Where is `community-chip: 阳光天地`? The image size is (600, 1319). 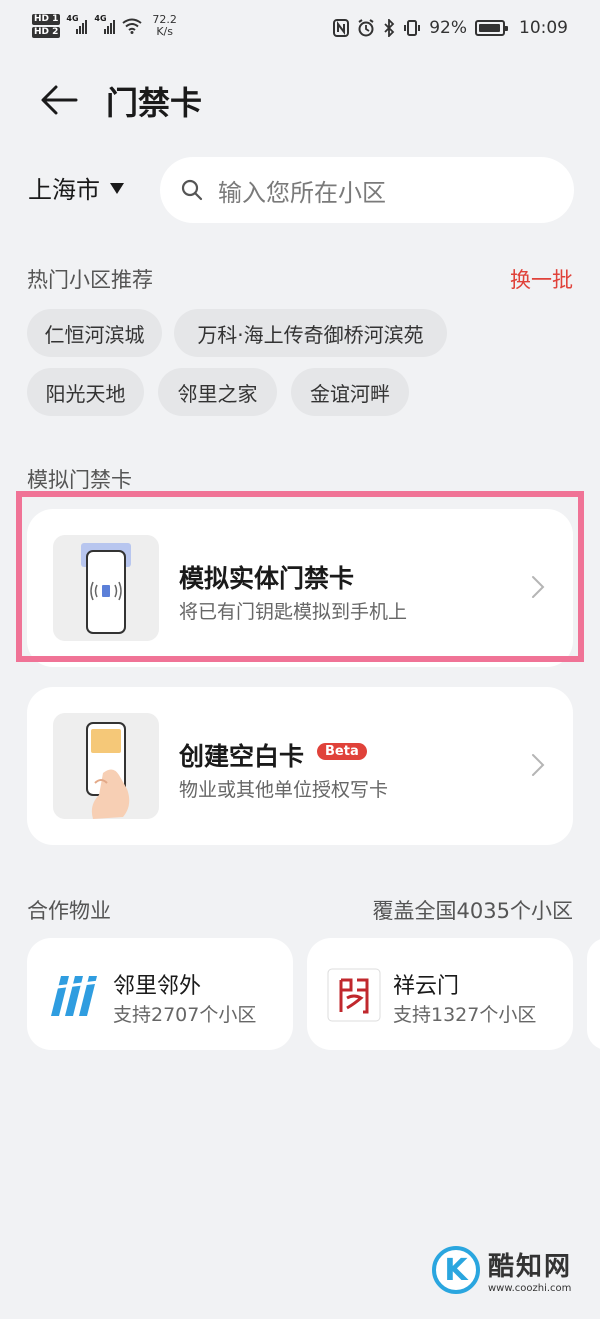
community-chip: 阳光天地 is located at coordinates (85, 392).